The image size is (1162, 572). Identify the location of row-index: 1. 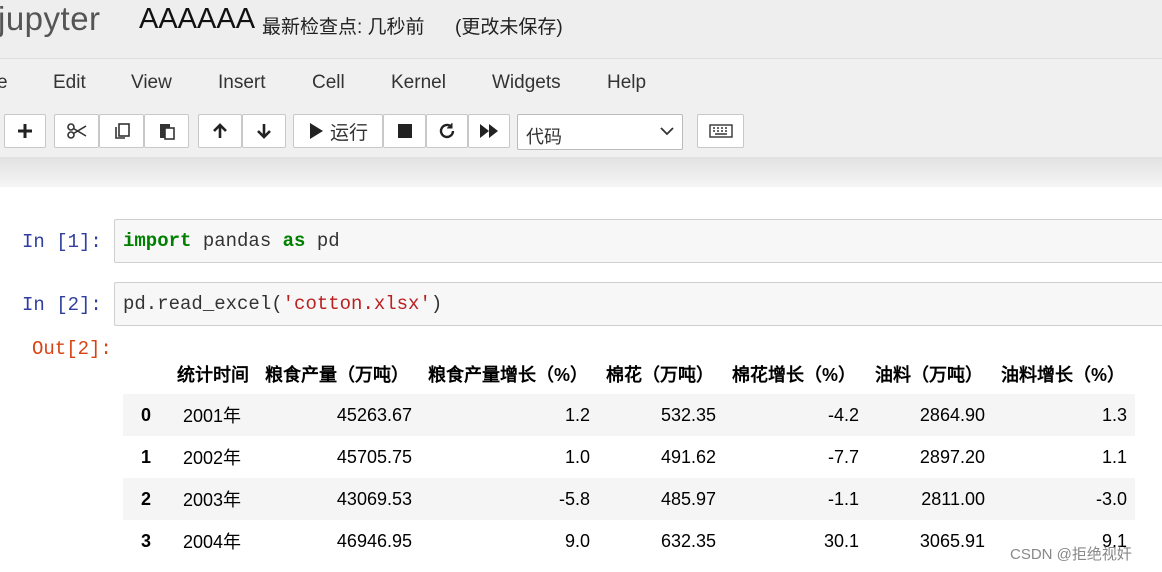
(145, 456).